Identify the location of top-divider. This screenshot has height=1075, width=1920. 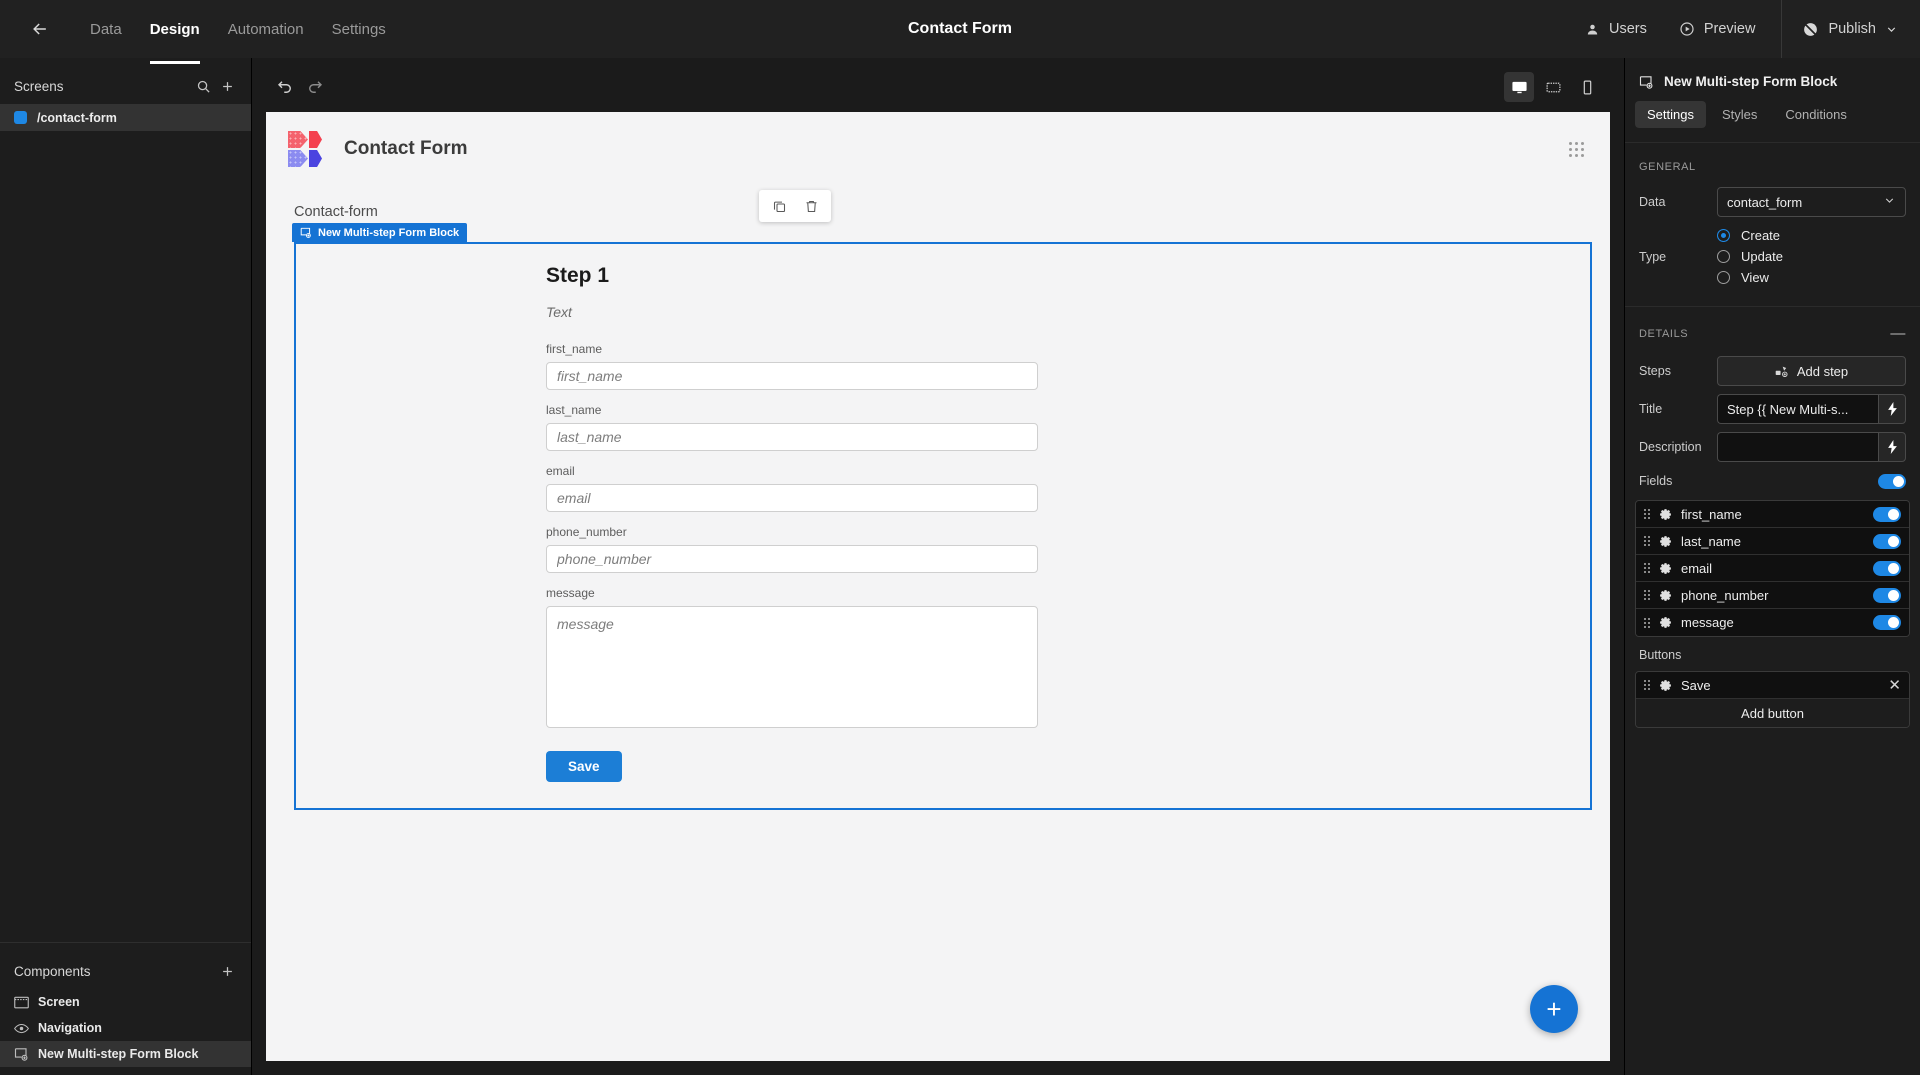
(1782, 29).